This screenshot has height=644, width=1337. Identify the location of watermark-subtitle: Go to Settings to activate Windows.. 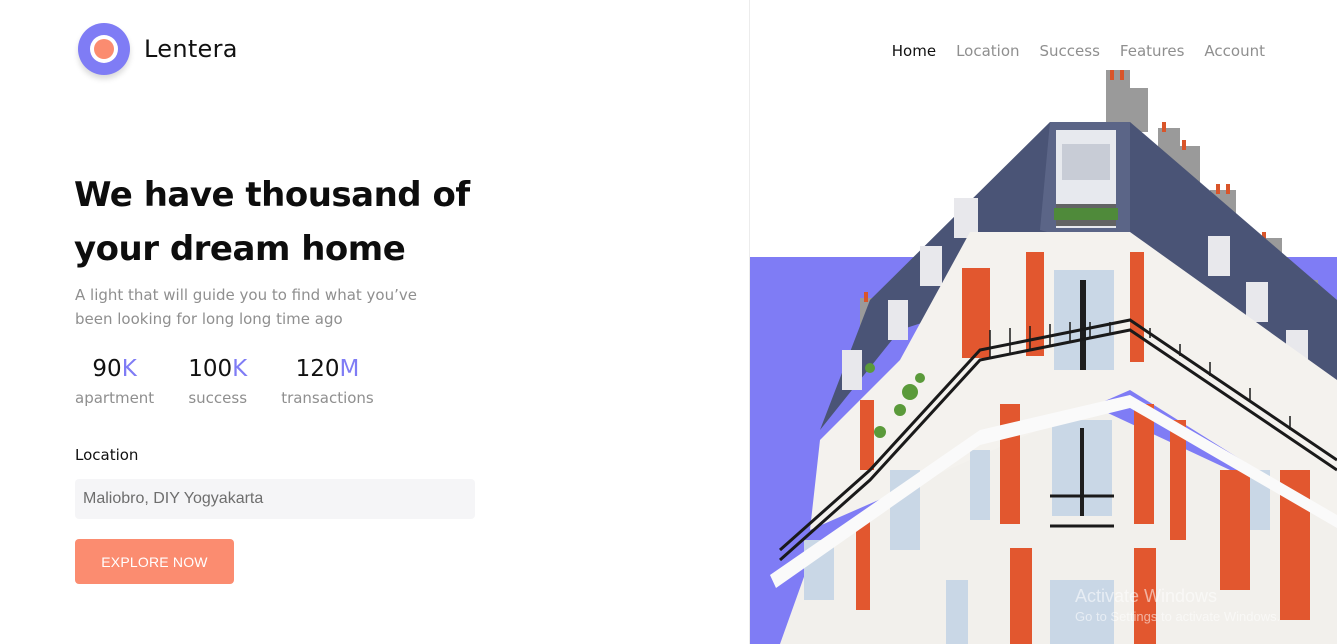
(1178, 616).